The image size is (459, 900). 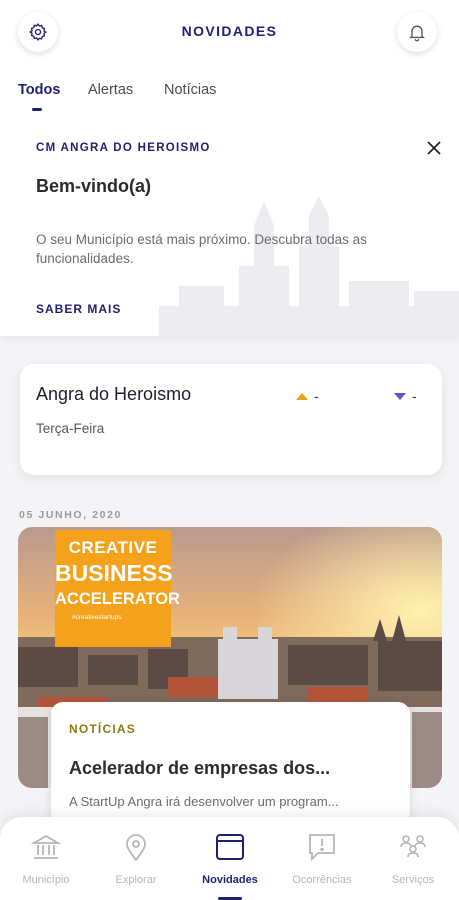 I want to click on welcome-kicker: CM ANGRA DO HEROISMO, so click(x=123, y=148).